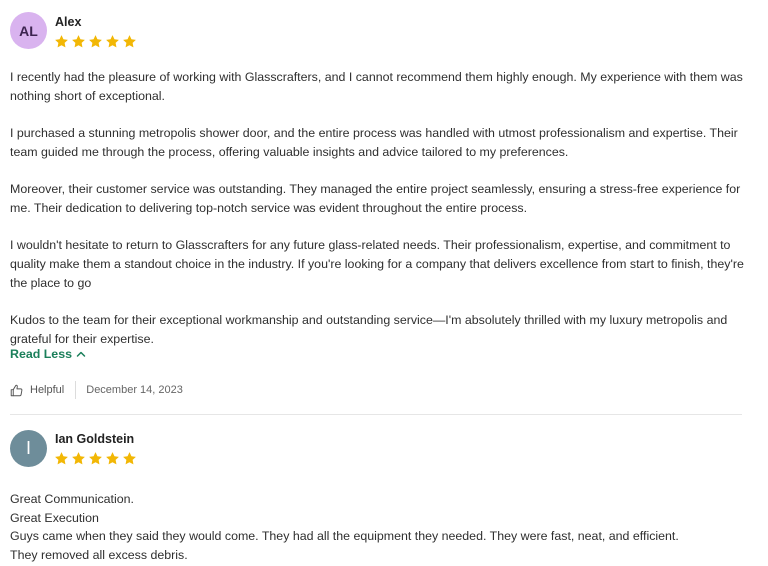 Image resolution: width=768 pixels, height=566 pixels. Describe the element at coordinates (134, 390) in the screenshot. I see `review-date: December 14, 2023` at that location.